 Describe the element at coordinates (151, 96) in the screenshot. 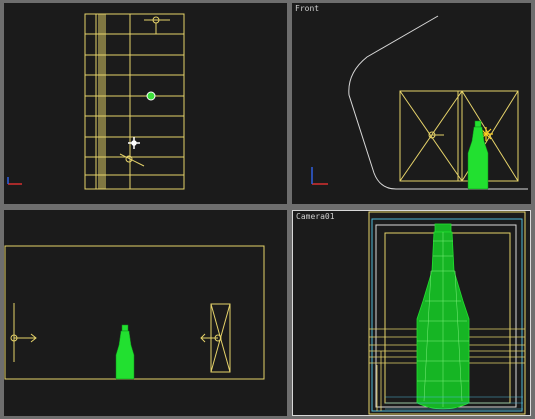

I see `selected-object-marker` at that location.